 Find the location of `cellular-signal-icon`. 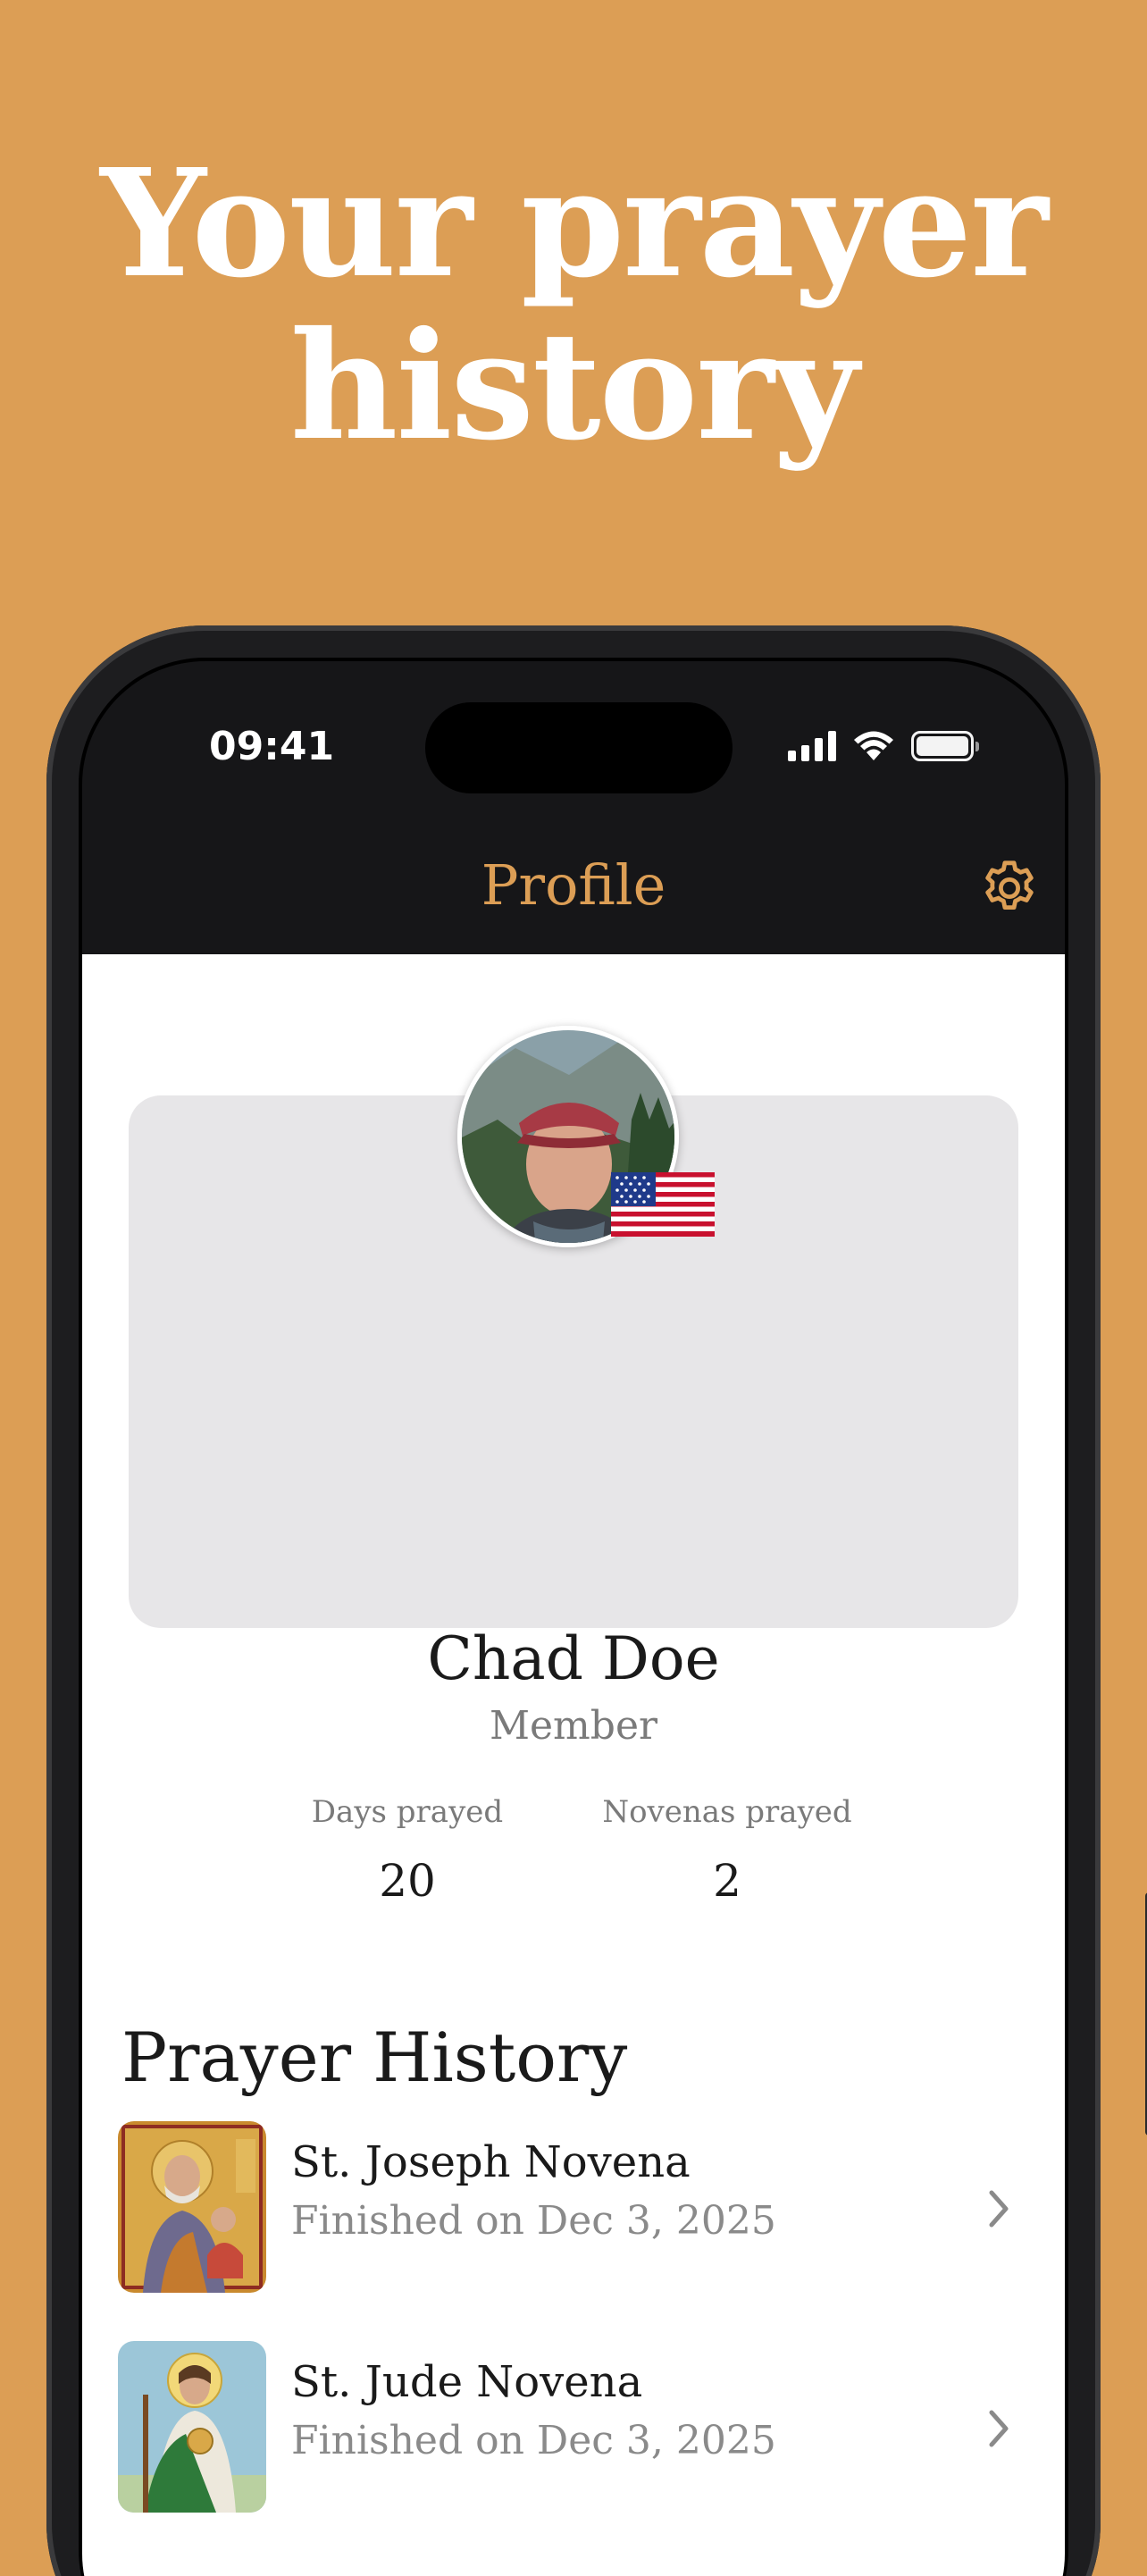

cellular-signal-icon is located at coordinates (812, 746).